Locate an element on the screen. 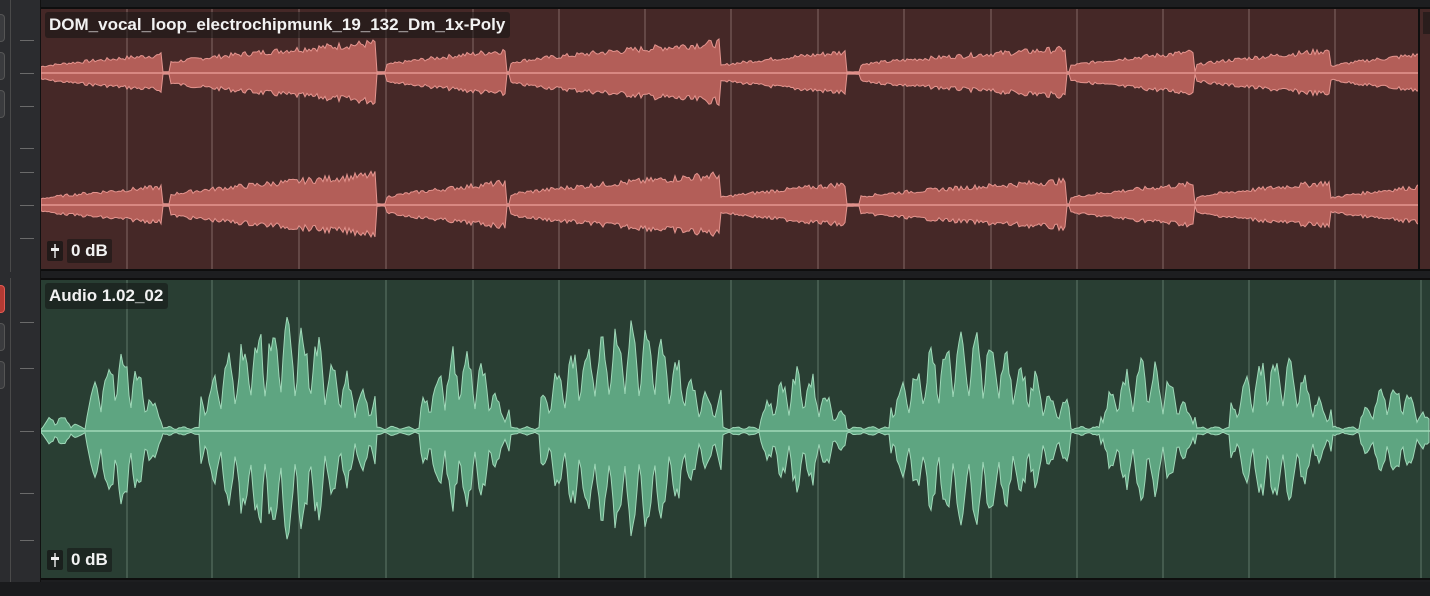 This screenshot has height=596, width=1430. track-1-meter-line is located at coordinates (10, 136).